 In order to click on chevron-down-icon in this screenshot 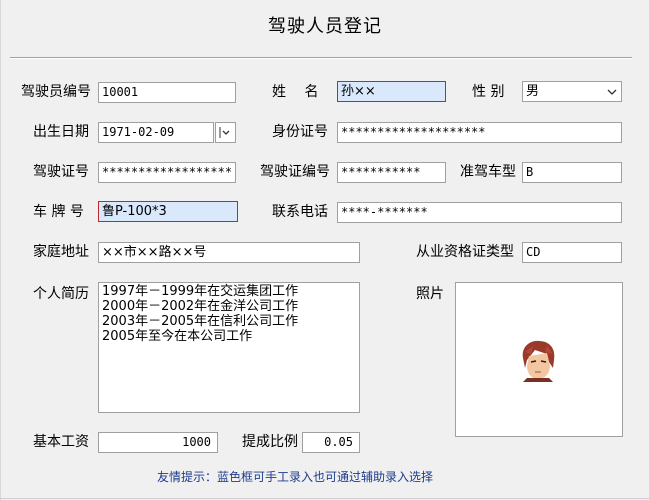, I will do `click(611, 91)`.